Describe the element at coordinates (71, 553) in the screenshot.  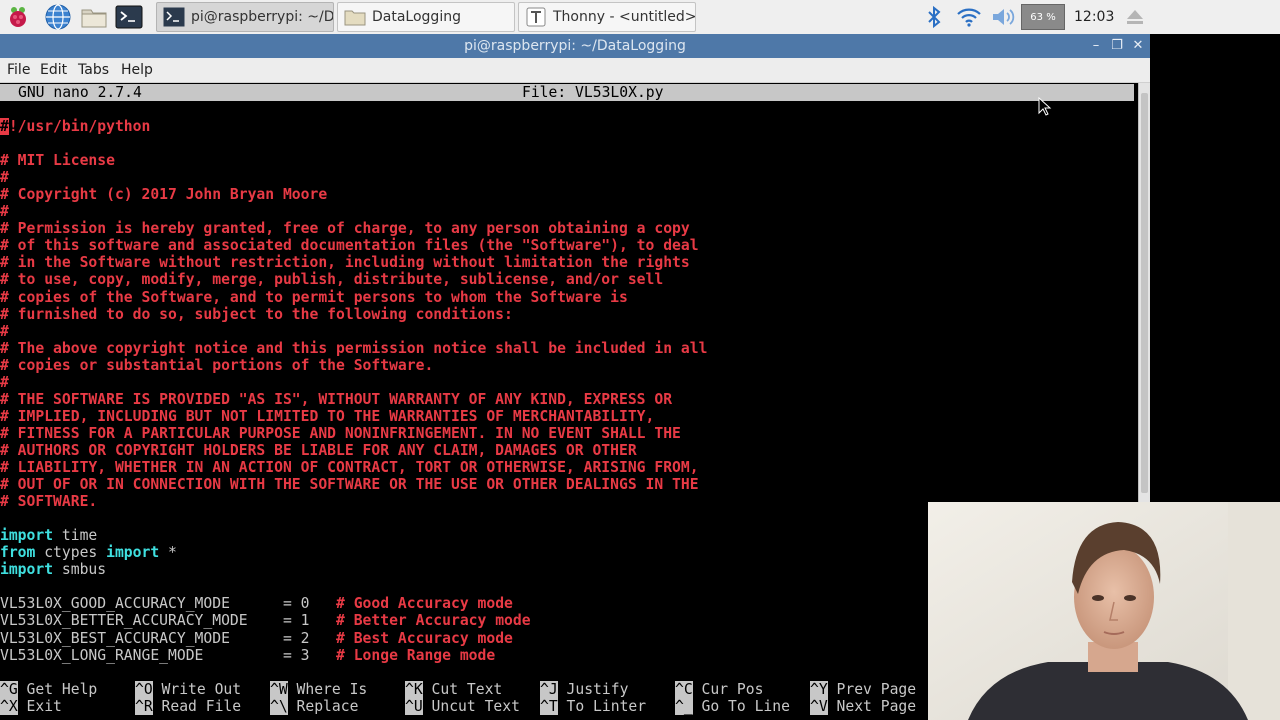
I see `code-text: ctypes` at that location.